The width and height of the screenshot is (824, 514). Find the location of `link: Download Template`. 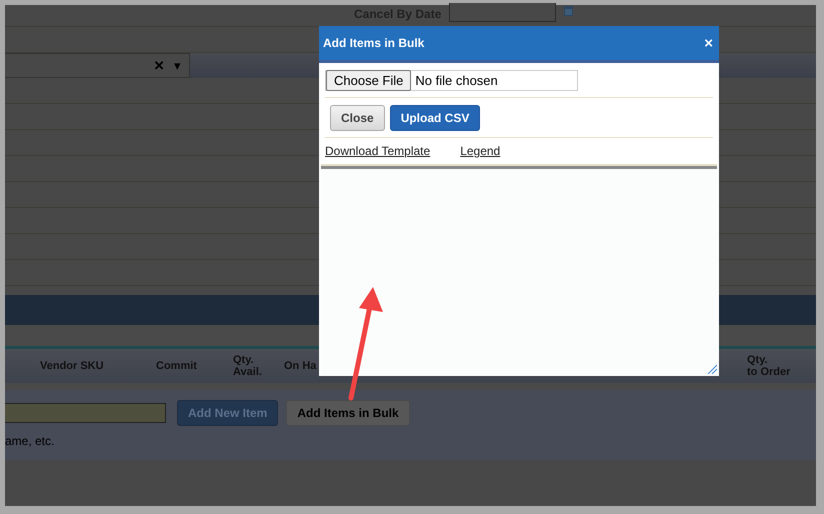

link: Download Template is located at coordinates (377, 151).